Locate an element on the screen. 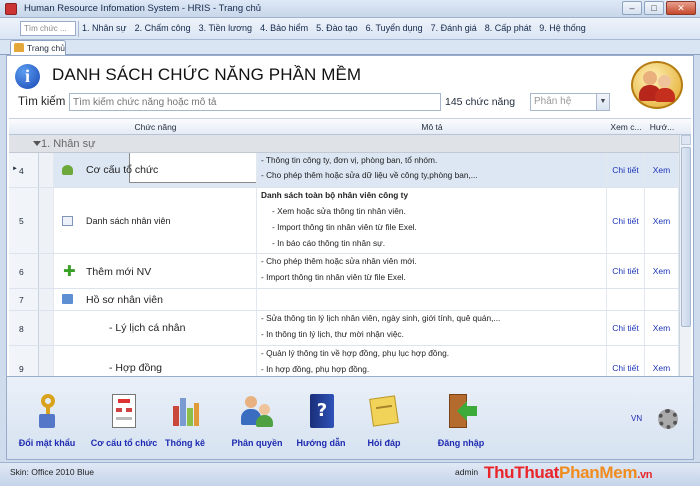 The height and width of the screenshot is (486, 700). login-label: Đăng nhập is located at coordinates (461, 443).